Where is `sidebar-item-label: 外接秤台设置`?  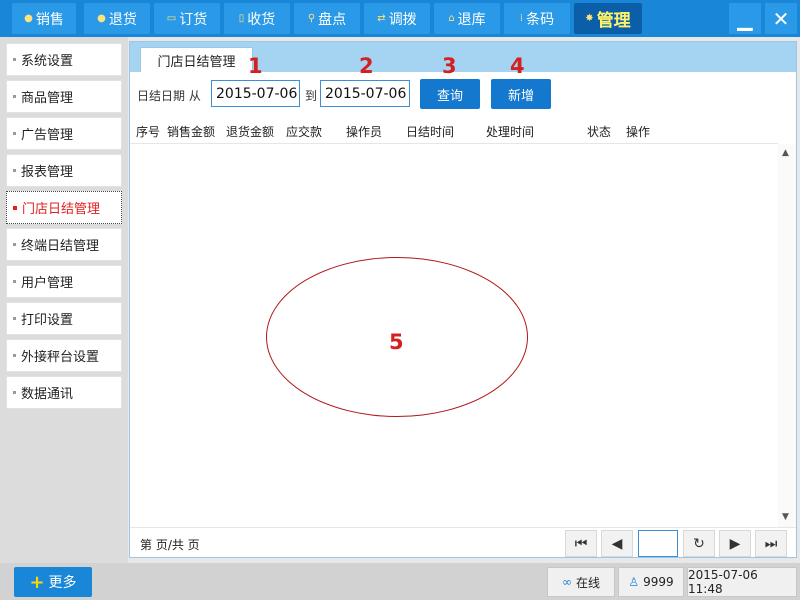
sidebar-item-label: 外接秤台设置 is located at coordinates (60, 357).